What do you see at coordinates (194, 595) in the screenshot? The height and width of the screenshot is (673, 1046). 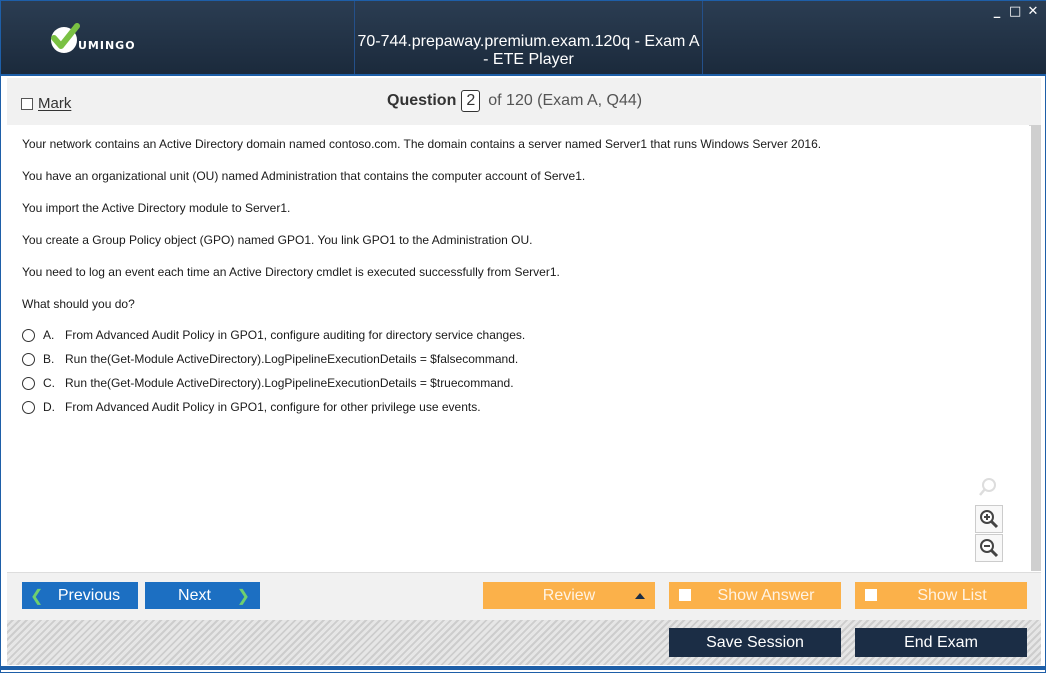 I see `next-label: Next` at bounding box center [194, 595].